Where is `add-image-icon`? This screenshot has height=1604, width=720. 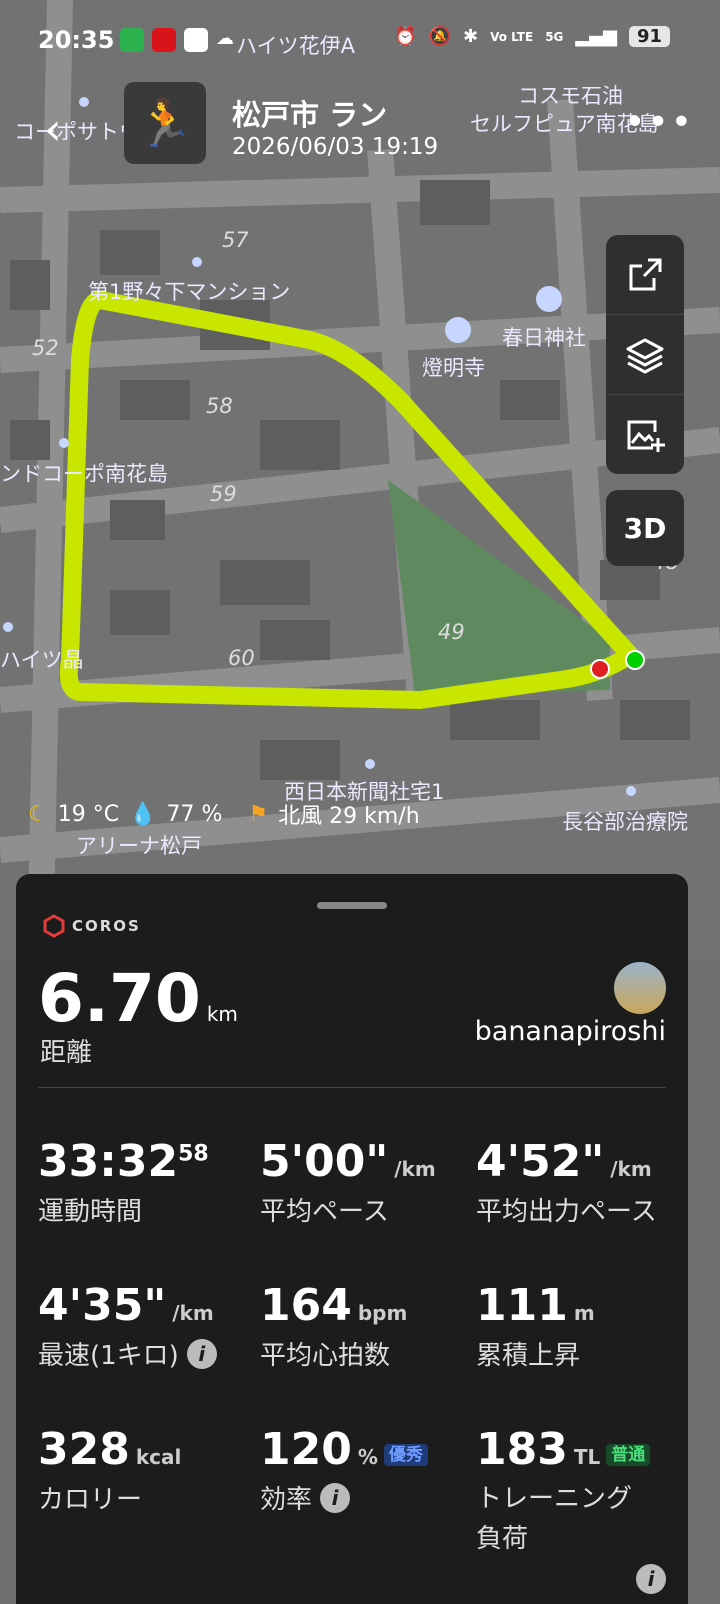 add-image-icon is located at coordinates (646, 436).